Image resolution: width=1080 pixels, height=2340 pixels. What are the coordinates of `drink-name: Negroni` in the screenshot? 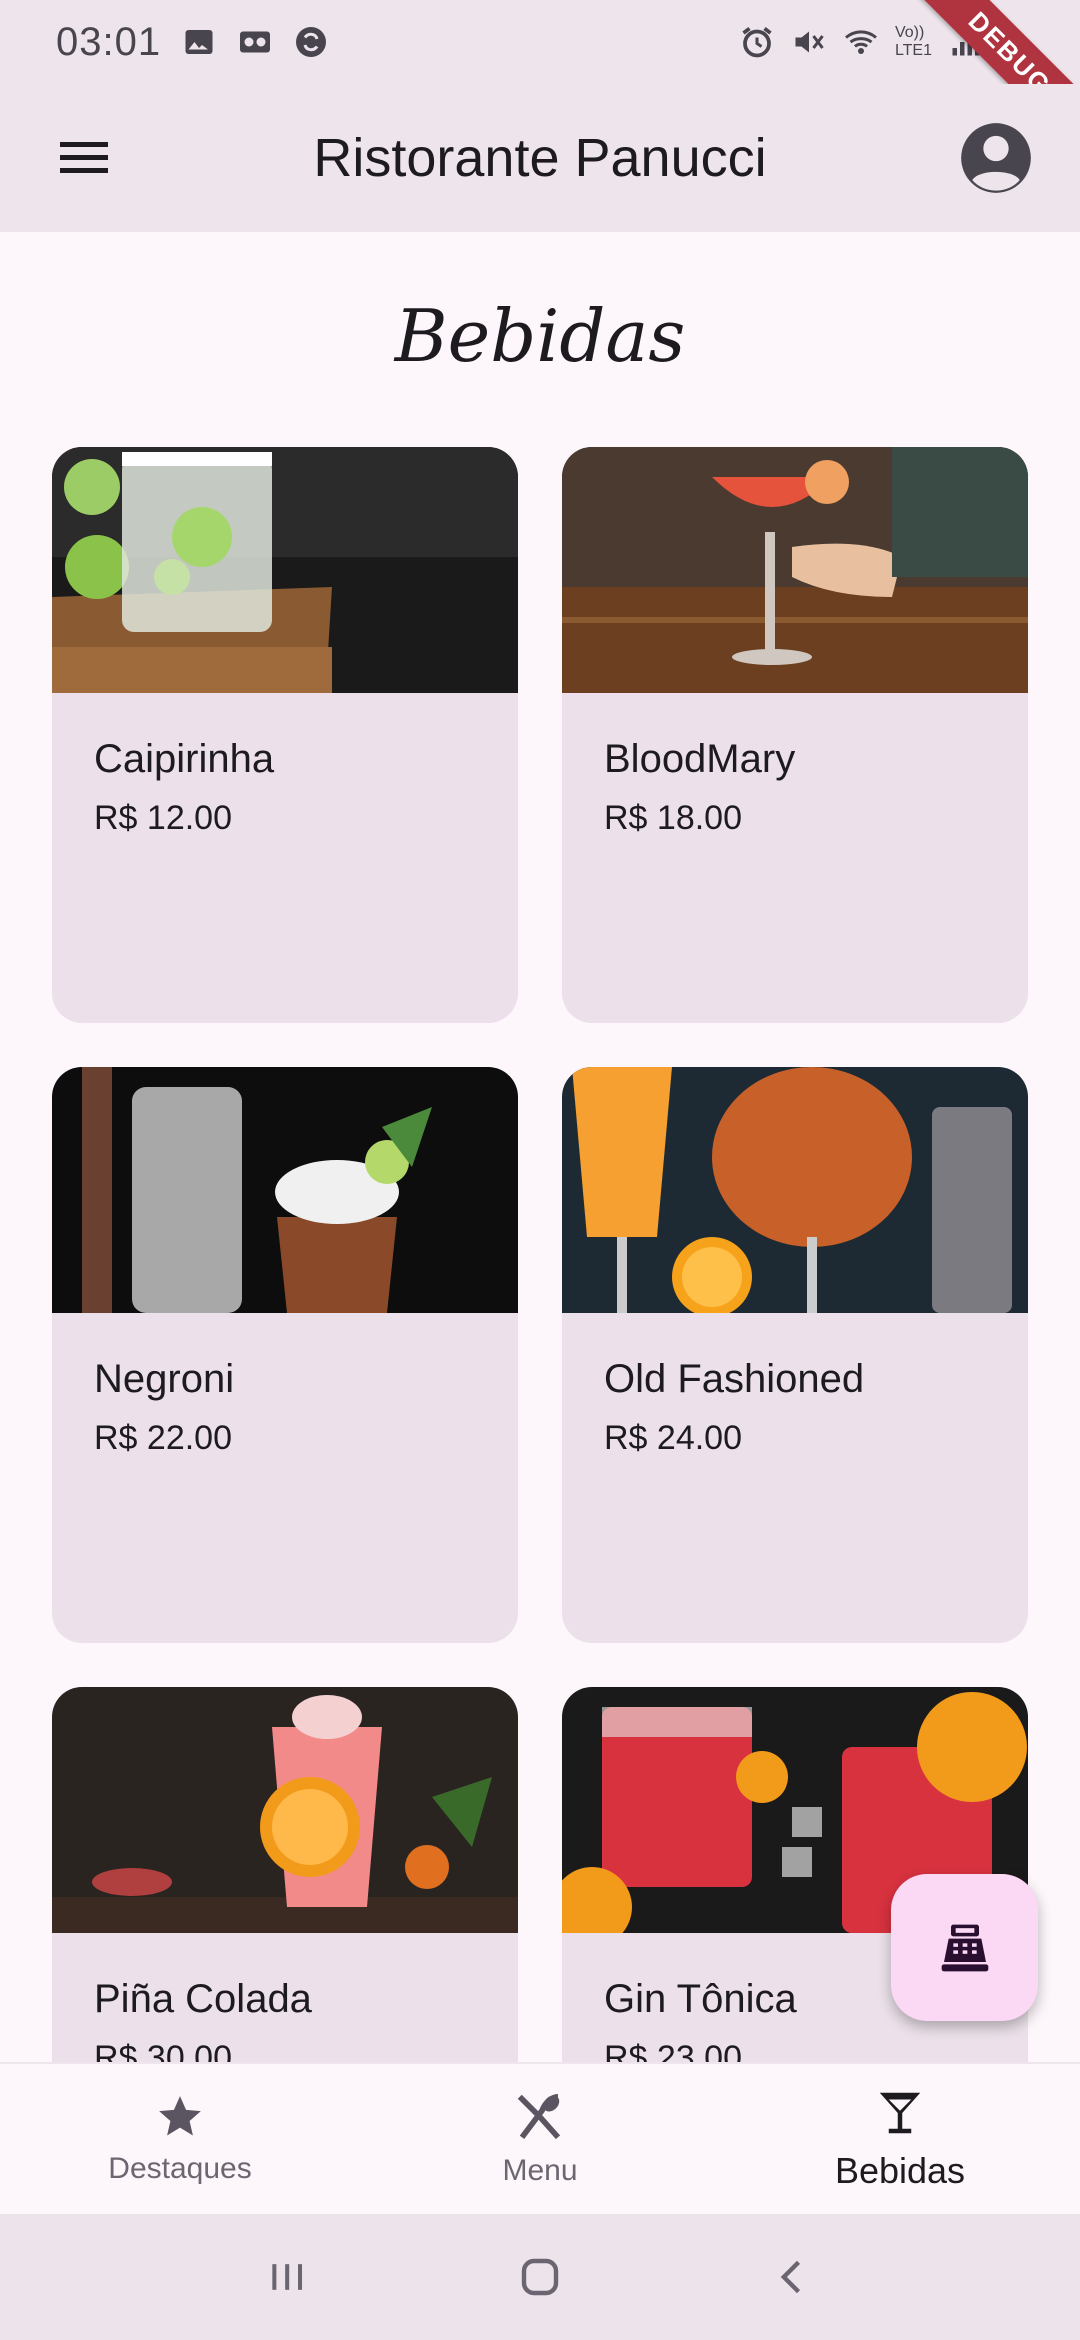 It's located at (164, 1379).